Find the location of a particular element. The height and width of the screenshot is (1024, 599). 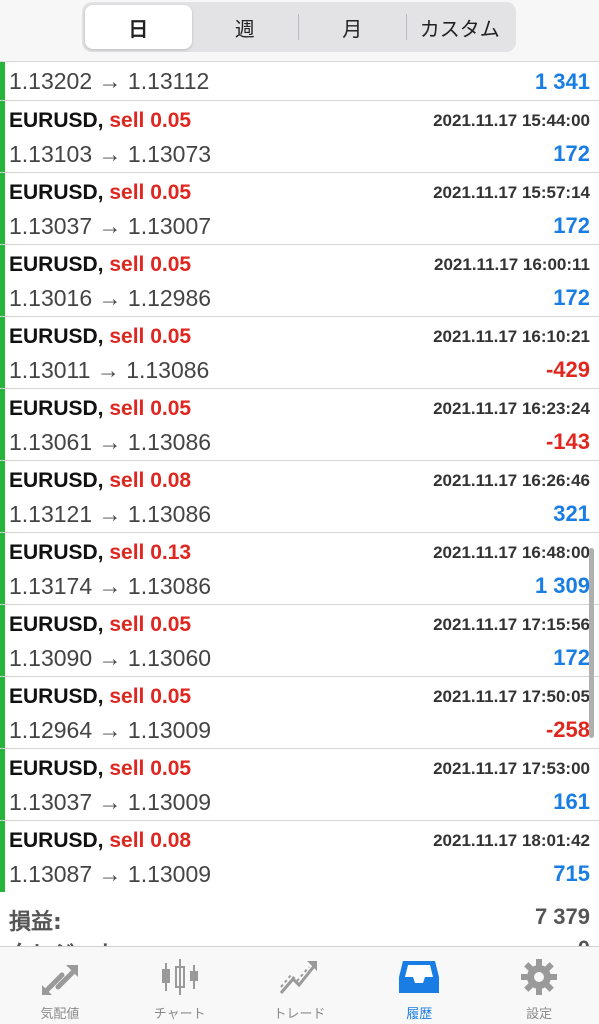

trade-time: 2021.11.17 18:01:42 is located at coordinates (511, 840).